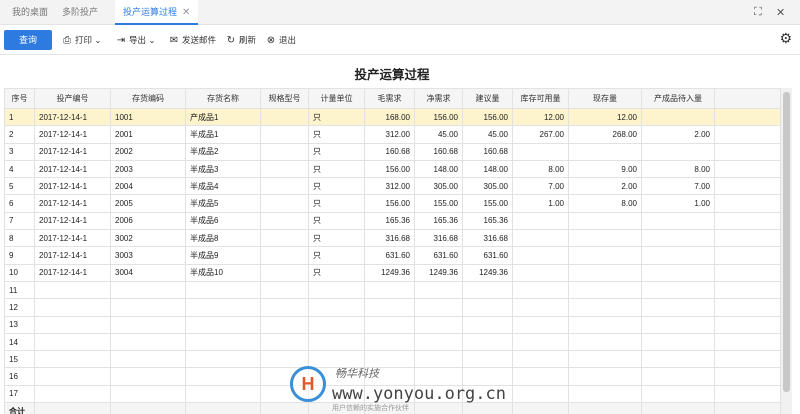 Image resolution: width=800 pixels, height=414 pixels. Describe the element at coordinates (747, 169) in the screenshot. I see `table-cell: 9.0` at that location.